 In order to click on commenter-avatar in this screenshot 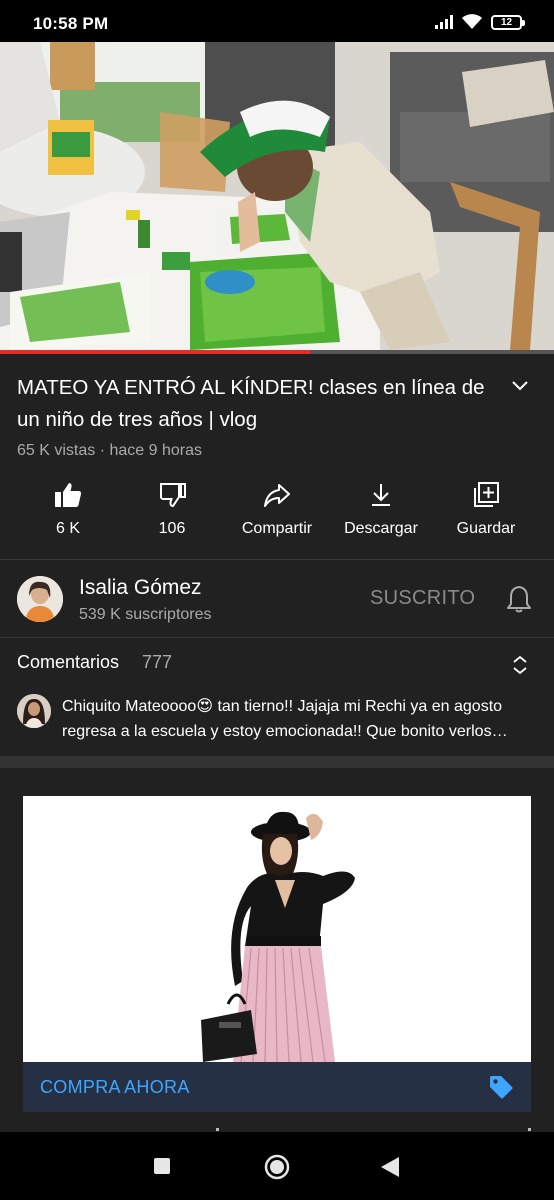, I will do `click(34, 711)`.